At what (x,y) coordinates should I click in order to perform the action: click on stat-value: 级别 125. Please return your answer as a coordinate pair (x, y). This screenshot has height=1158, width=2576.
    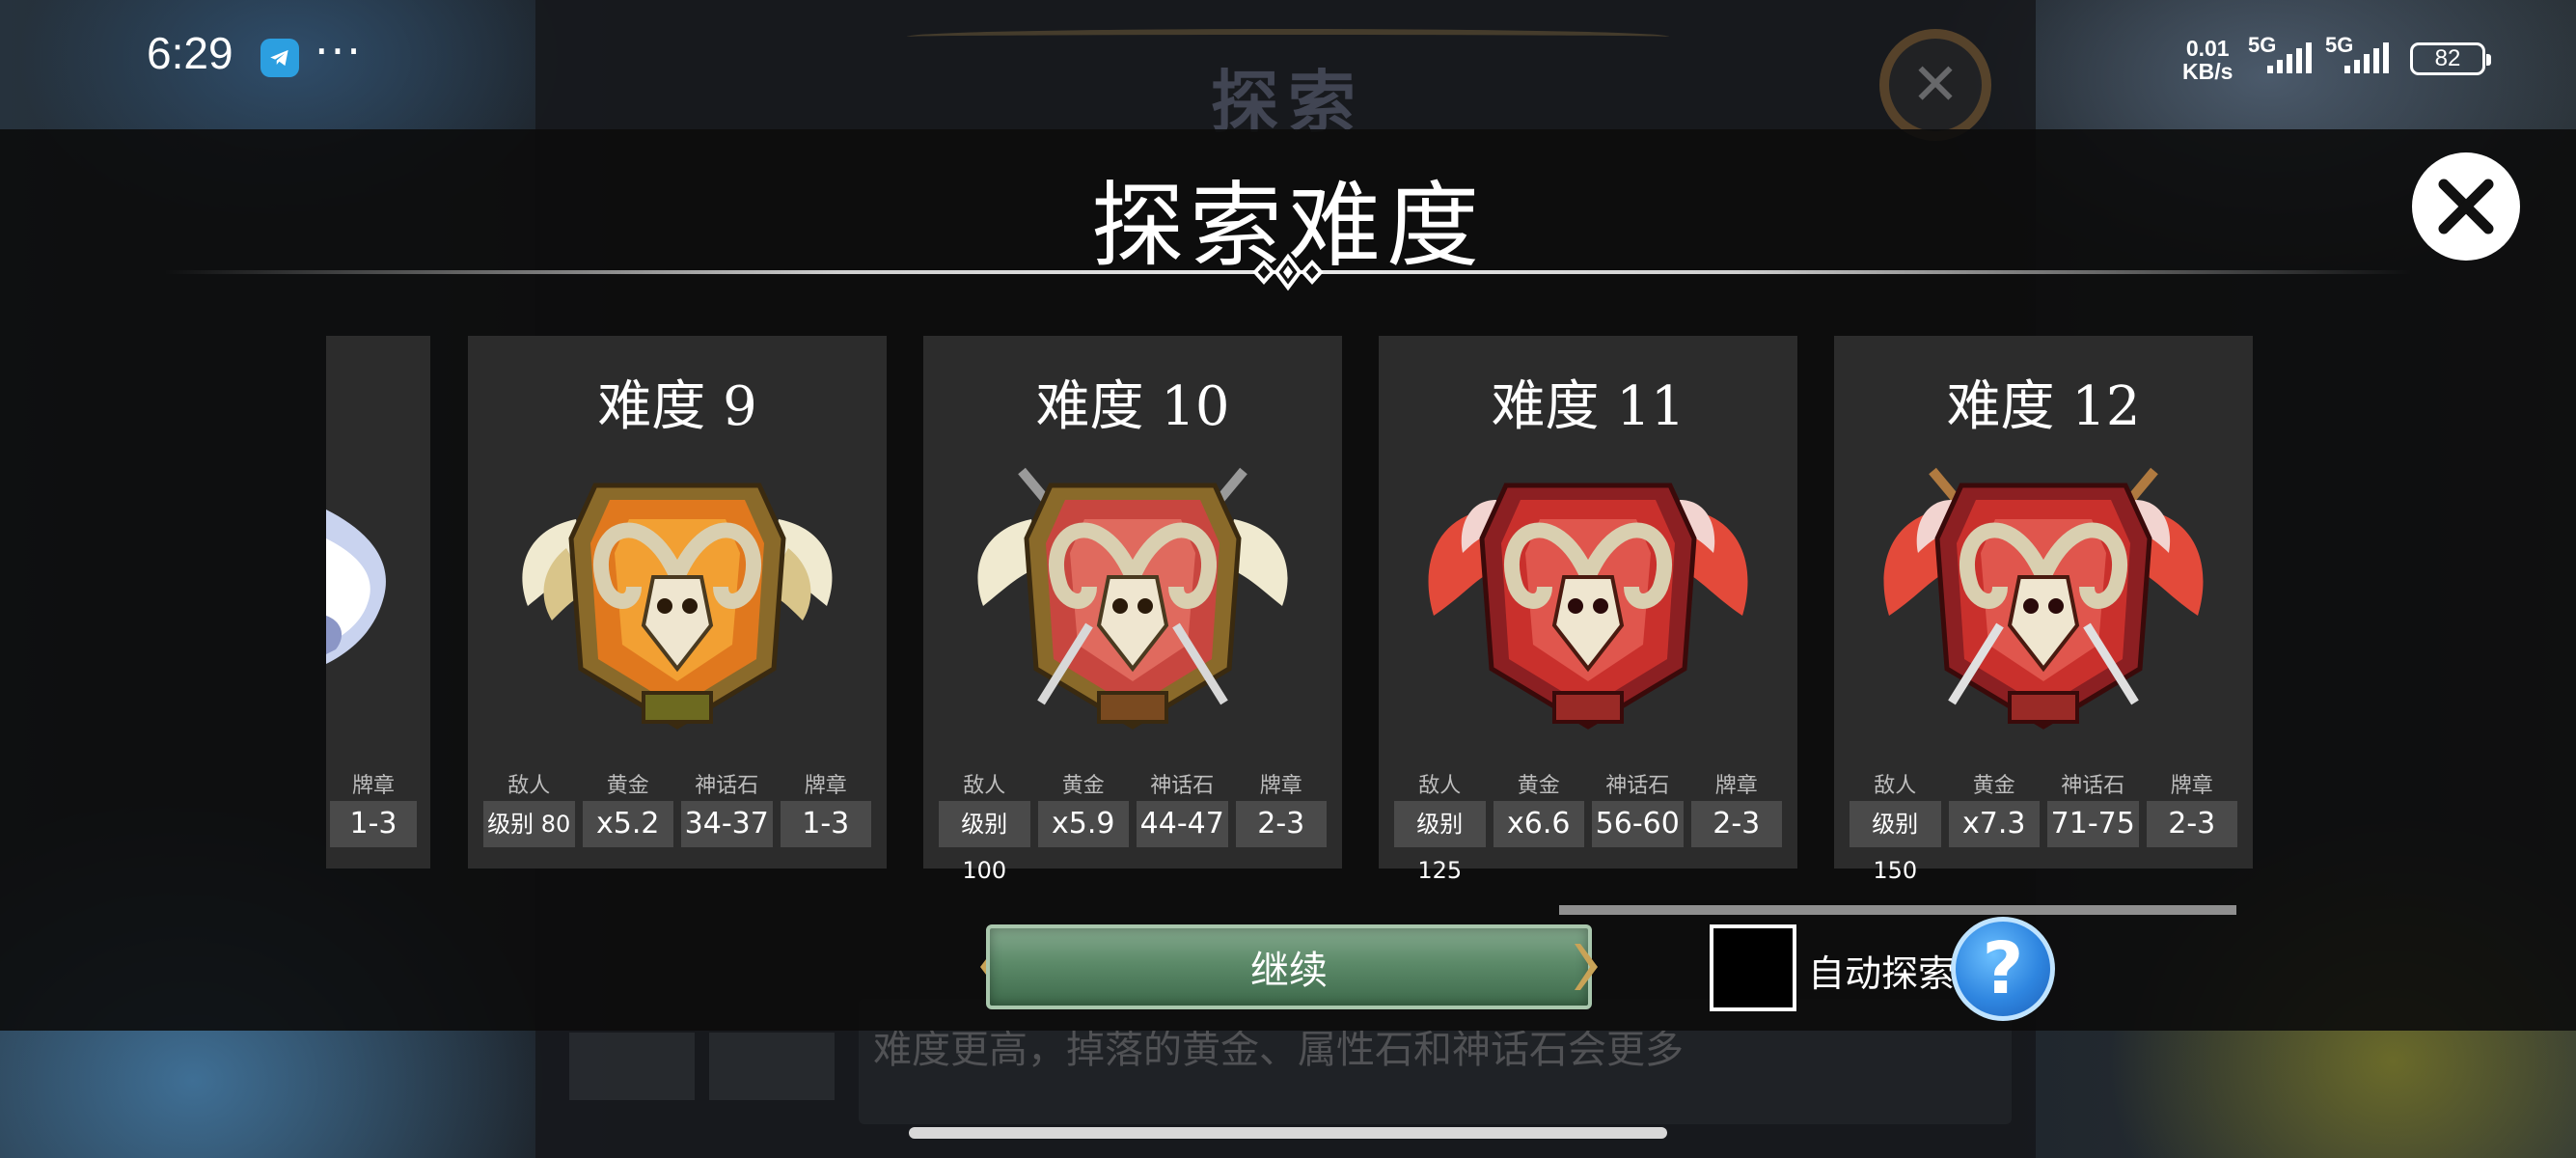
    Looking at the image, I should click on (1440, 842).